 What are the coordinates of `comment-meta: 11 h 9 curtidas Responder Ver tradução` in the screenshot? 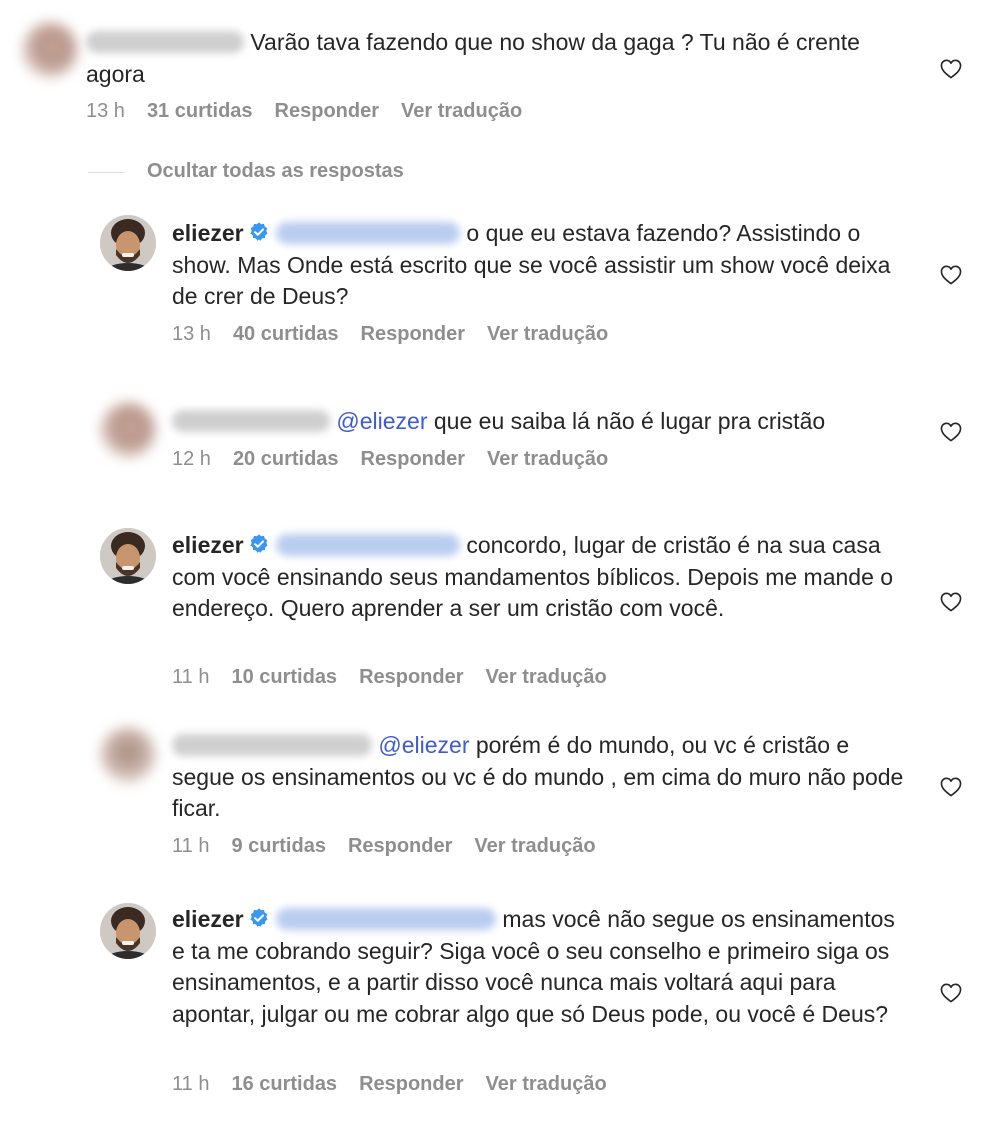 It's located at (395, 846).